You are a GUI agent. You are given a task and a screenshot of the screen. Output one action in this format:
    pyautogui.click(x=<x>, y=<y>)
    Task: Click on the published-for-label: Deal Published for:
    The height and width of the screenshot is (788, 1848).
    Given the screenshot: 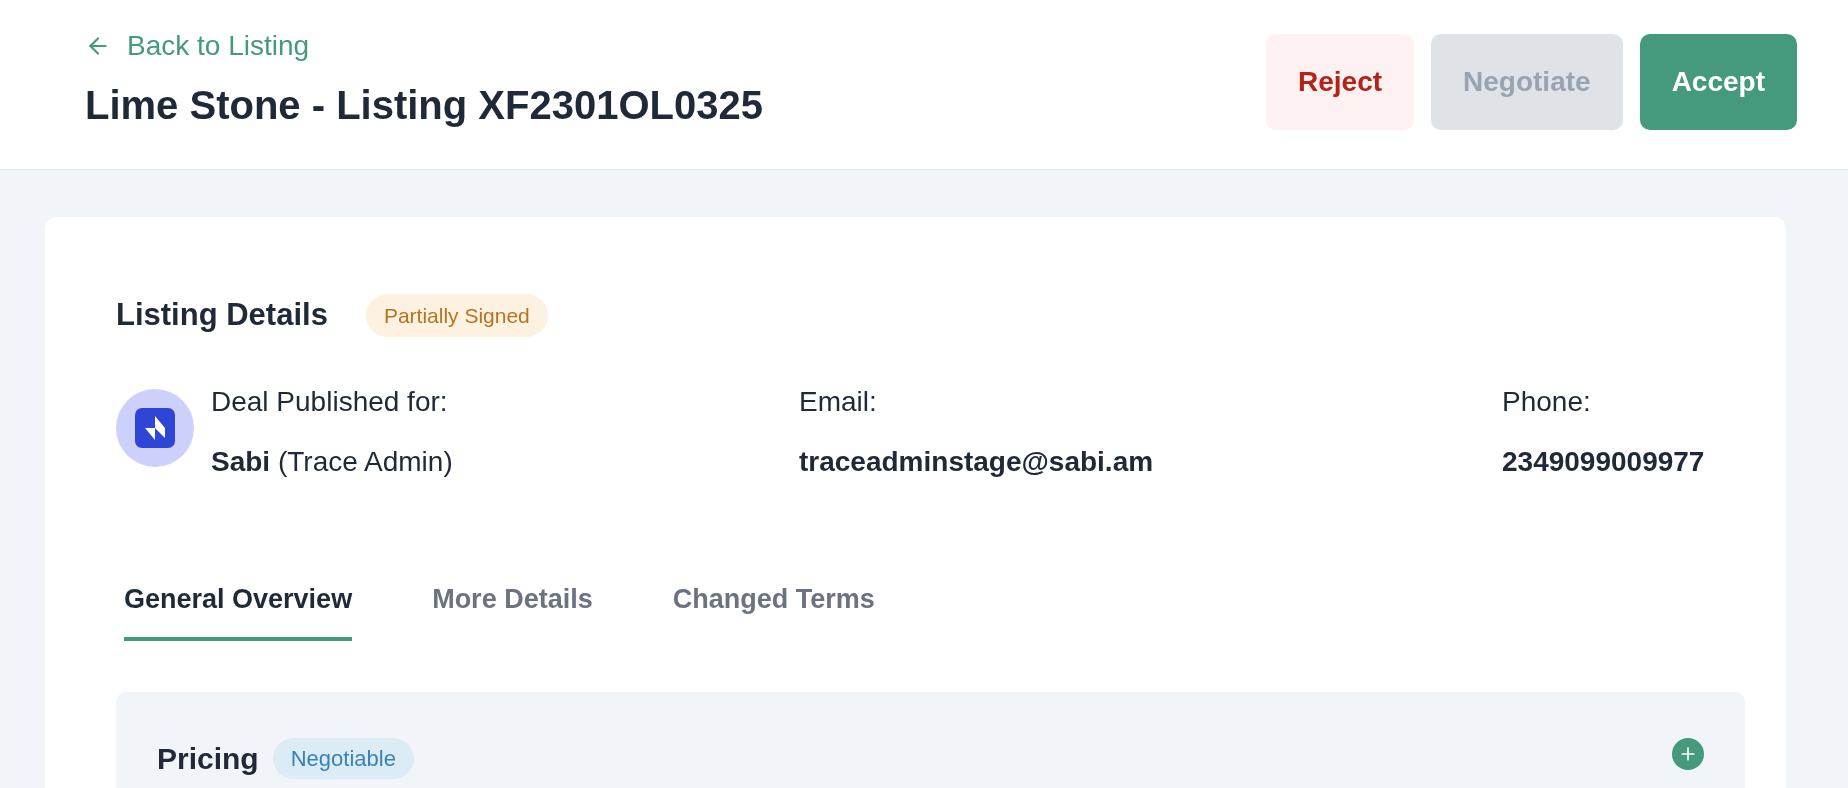 What is the action you would take?
    pyautogui.click(x=330, y=401)
    